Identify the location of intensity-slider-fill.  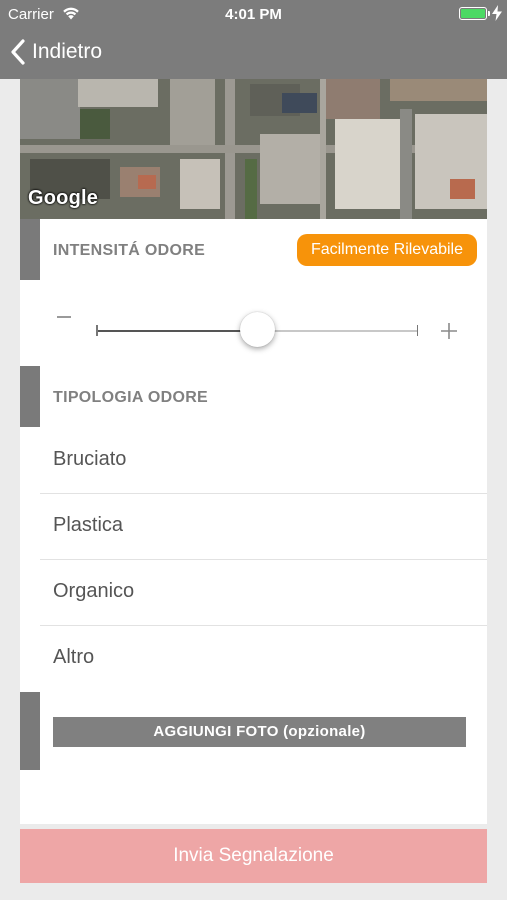
(176, 331).